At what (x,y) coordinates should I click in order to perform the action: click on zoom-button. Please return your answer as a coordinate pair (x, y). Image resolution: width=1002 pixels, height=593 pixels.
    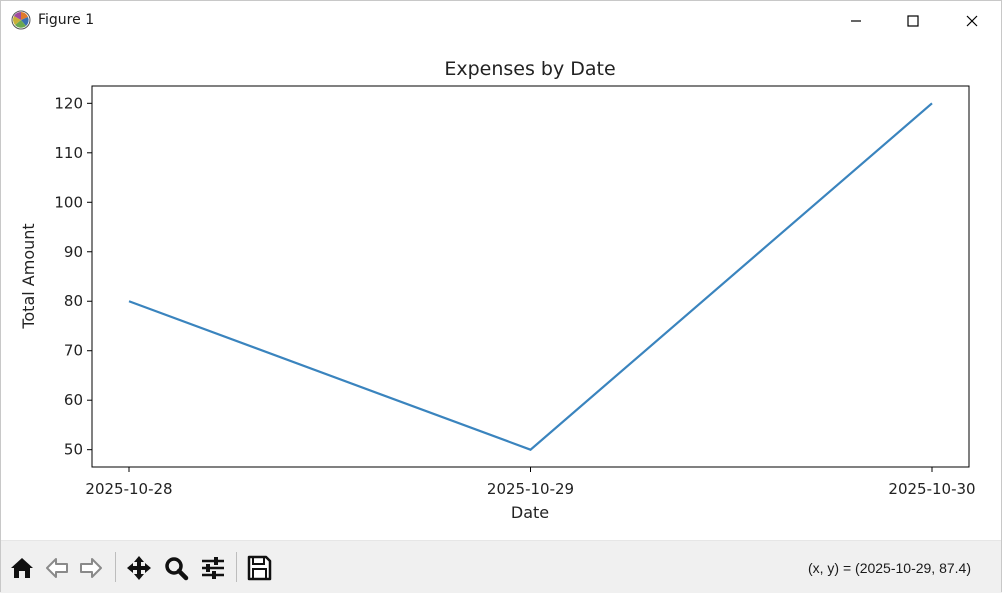
    Looking at the image, I should click on (176, 568).